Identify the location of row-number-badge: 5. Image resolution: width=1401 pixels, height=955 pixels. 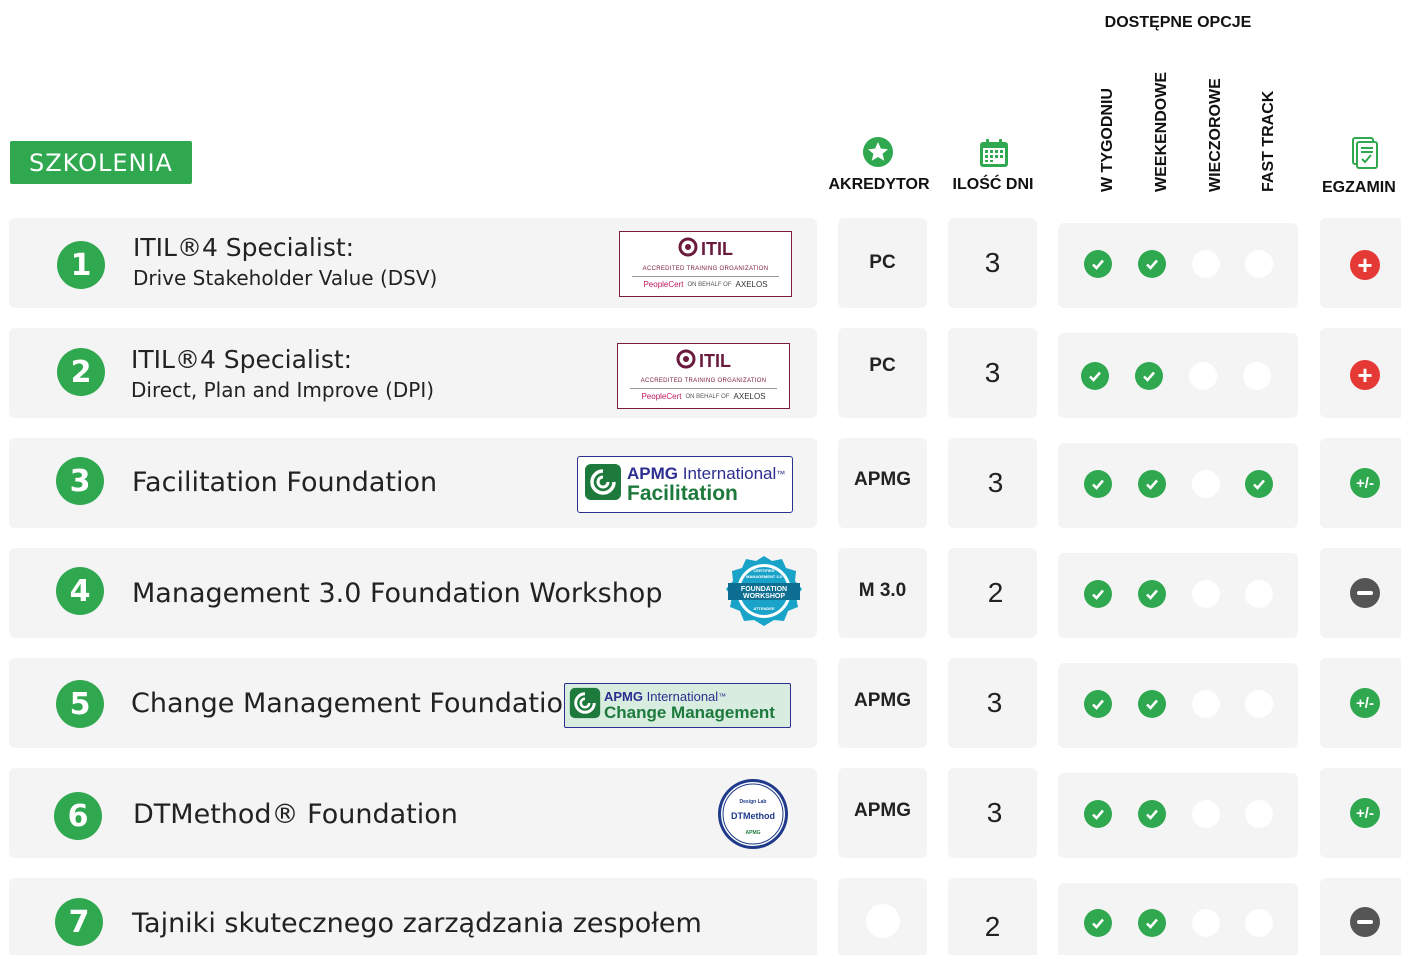
(80, 704).